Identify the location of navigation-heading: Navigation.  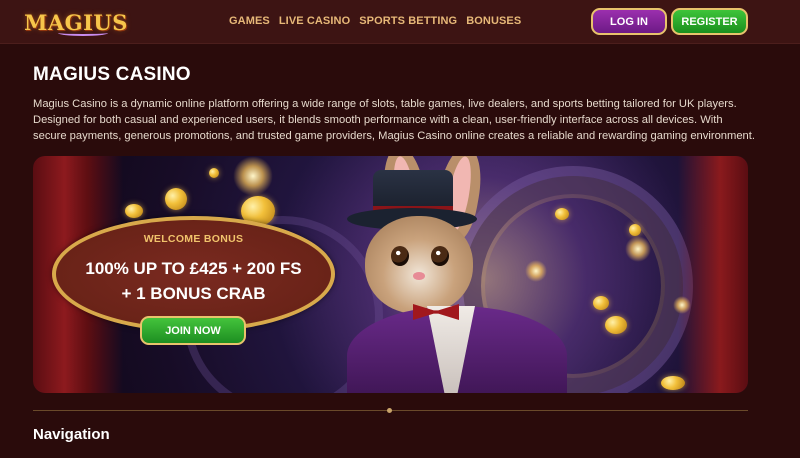
(71, 434).